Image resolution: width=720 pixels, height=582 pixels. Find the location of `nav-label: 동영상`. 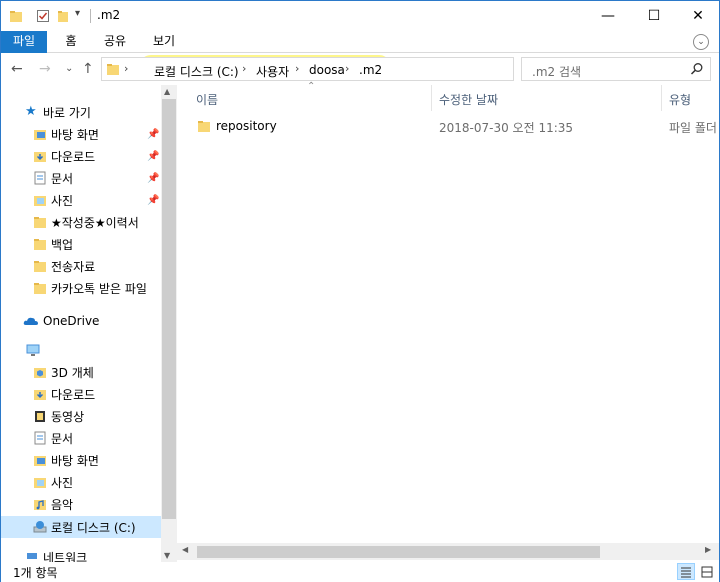

nav-label: 동영상 is located at coordinates (68, 416).